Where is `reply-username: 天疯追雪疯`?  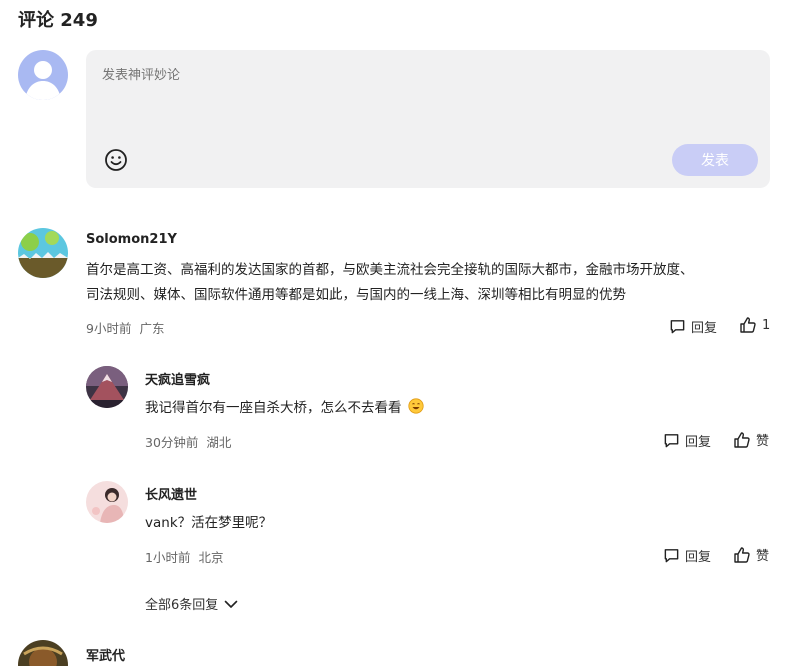 reply-username: 天疯追雪疯 is located at coordinates (177, 378).